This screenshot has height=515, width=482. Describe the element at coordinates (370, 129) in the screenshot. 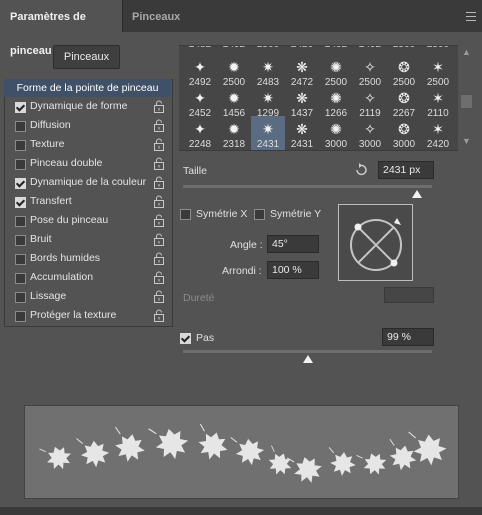

I see `brush-thumbnail-icon: ✧` at that location.